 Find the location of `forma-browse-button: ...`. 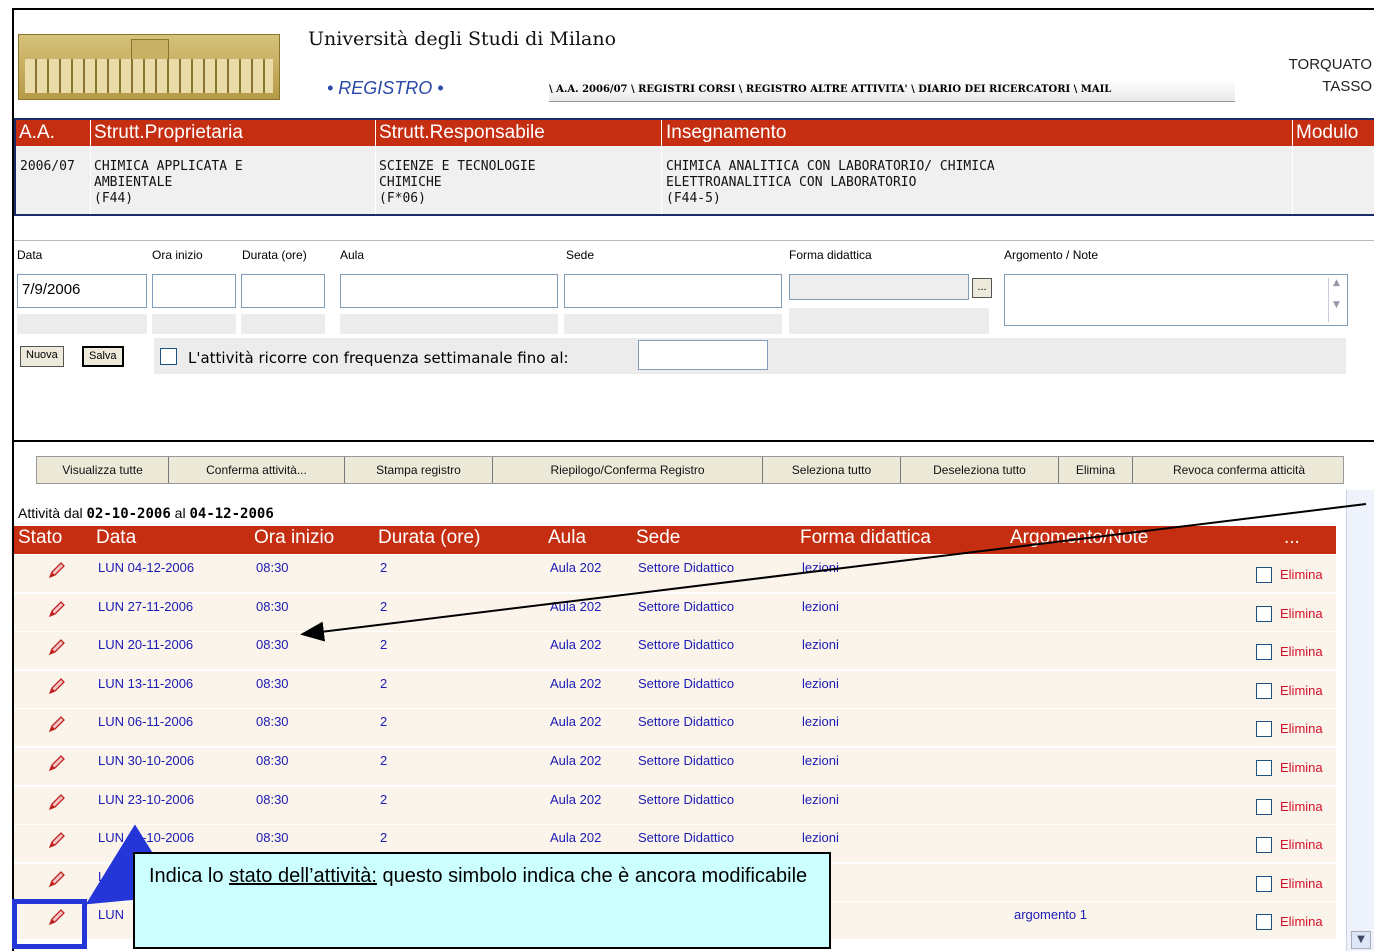

forma-browse-button: ... is located at coordinates (982, 288).